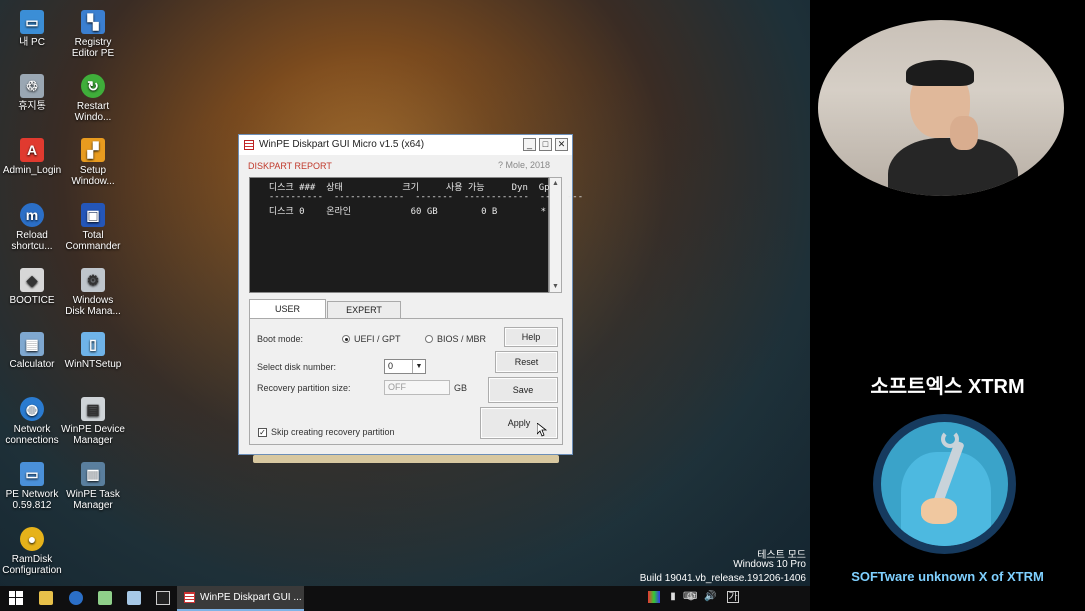  What do you see at coordinates (555, 235) in the screenshot?
I see `console-scrollbar: ▲ ▼` at bounding box center [555, 235].